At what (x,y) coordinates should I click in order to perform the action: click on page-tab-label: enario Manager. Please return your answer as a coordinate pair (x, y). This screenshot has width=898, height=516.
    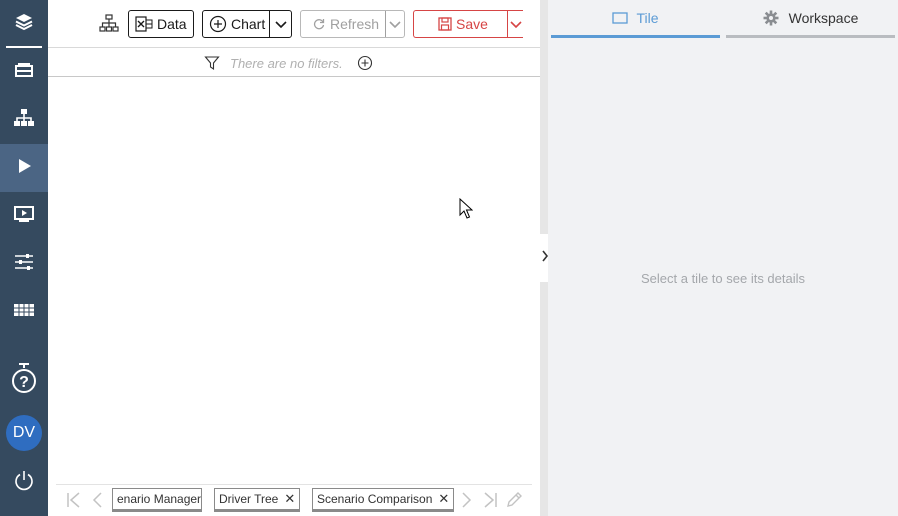
    Looking at the image, I should click on (159, 499).